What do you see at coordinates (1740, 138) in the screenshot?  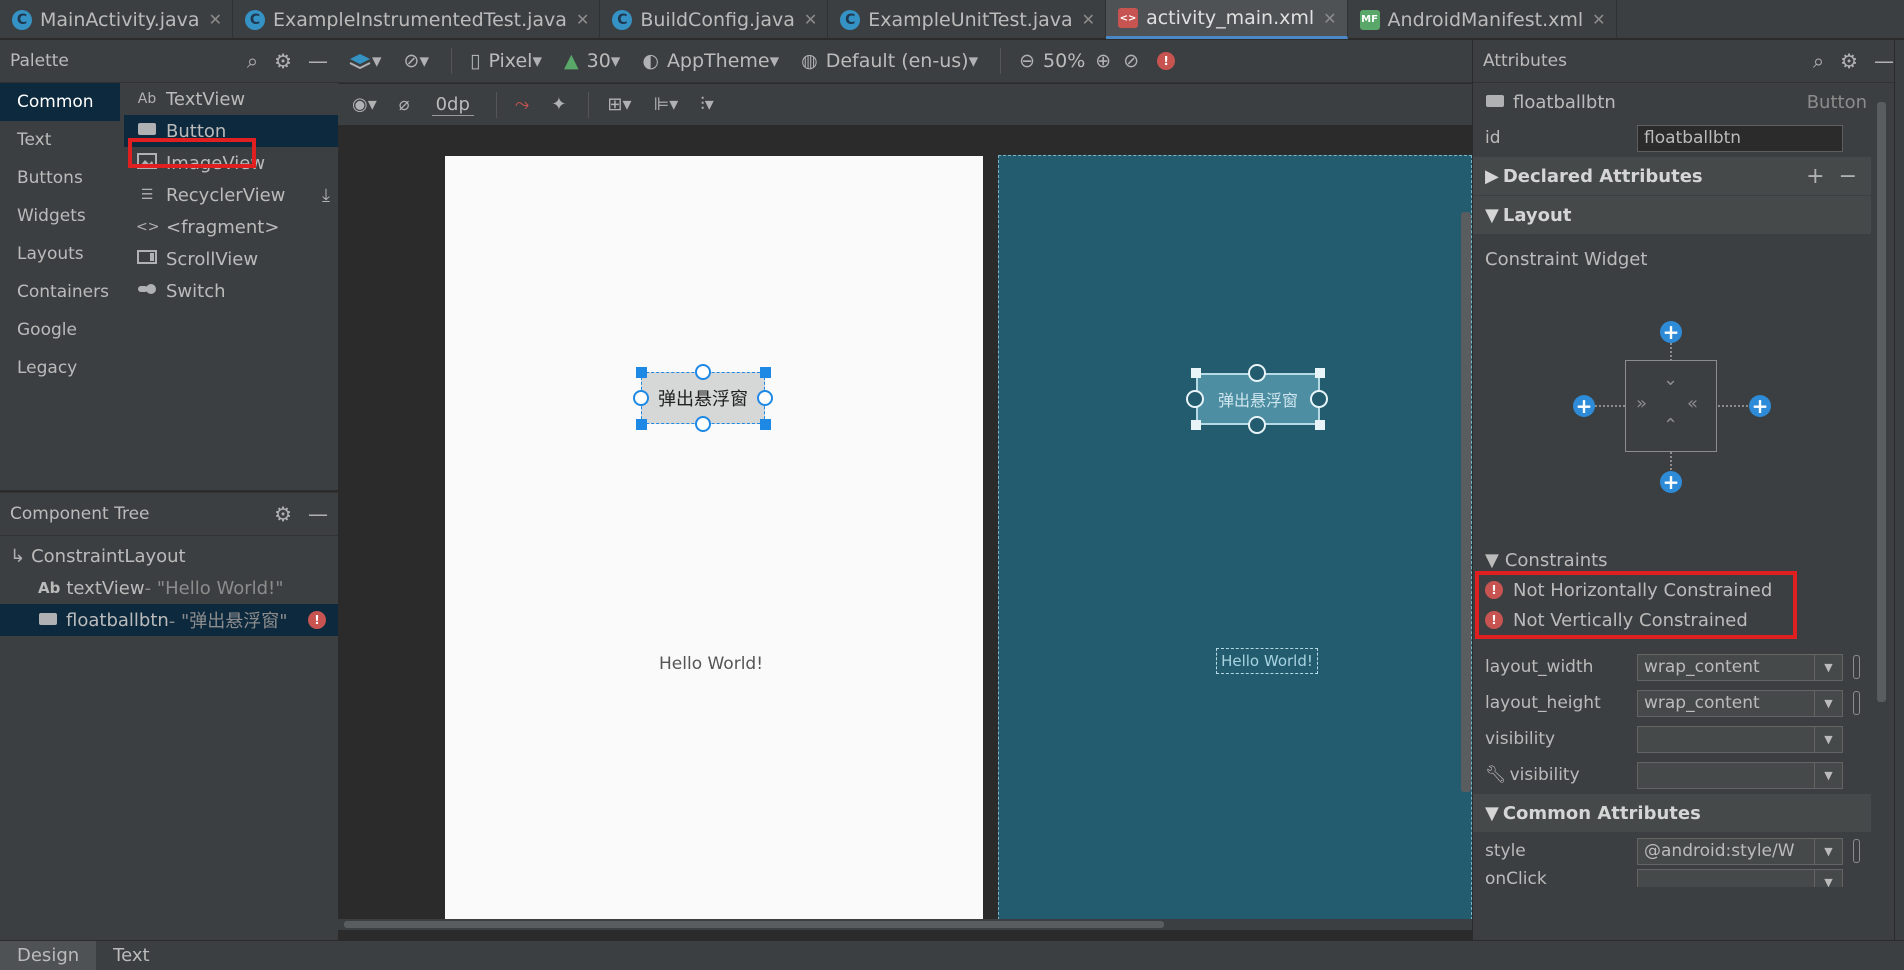 I see `id-field: floatballbtn` at bounding box center [1740, 138].